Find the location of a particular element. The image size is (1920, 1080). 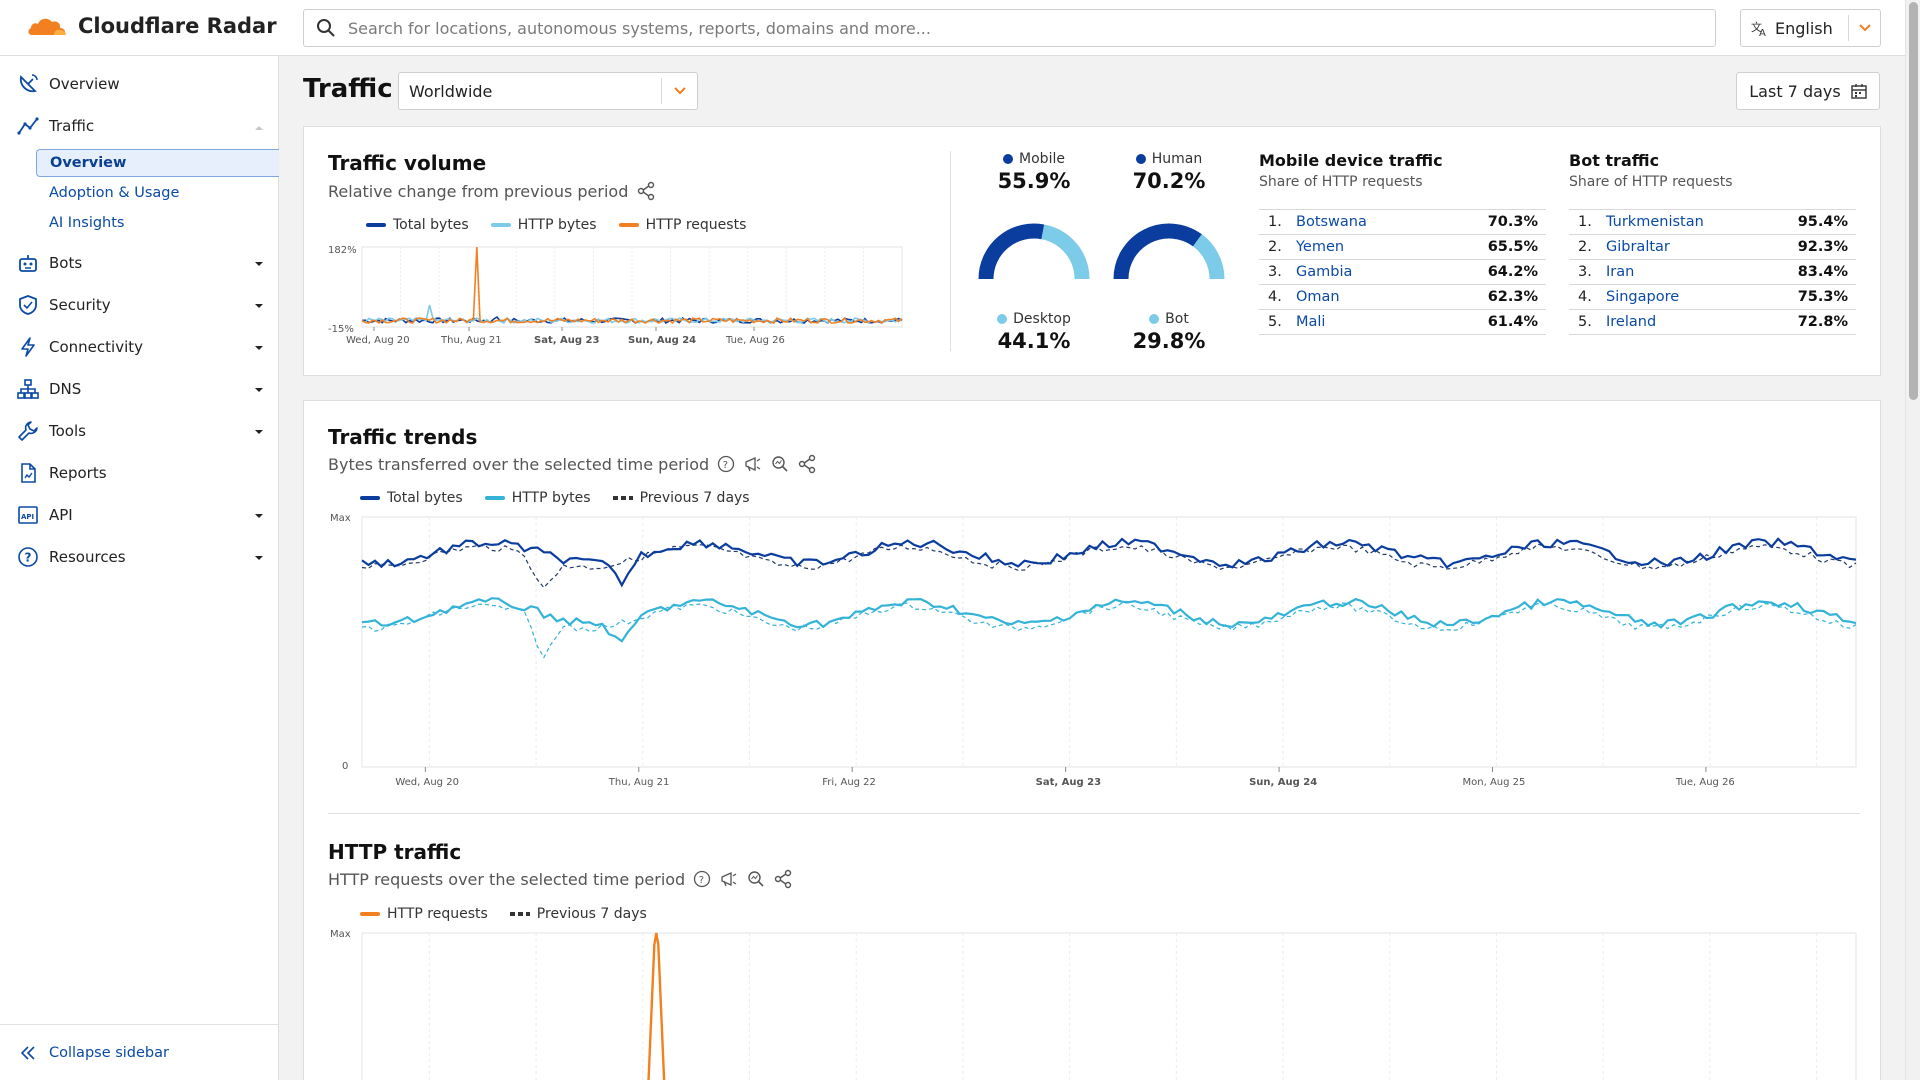

x-tick-label: Sat, Aug 23 is located at coordinates (1068, 782).